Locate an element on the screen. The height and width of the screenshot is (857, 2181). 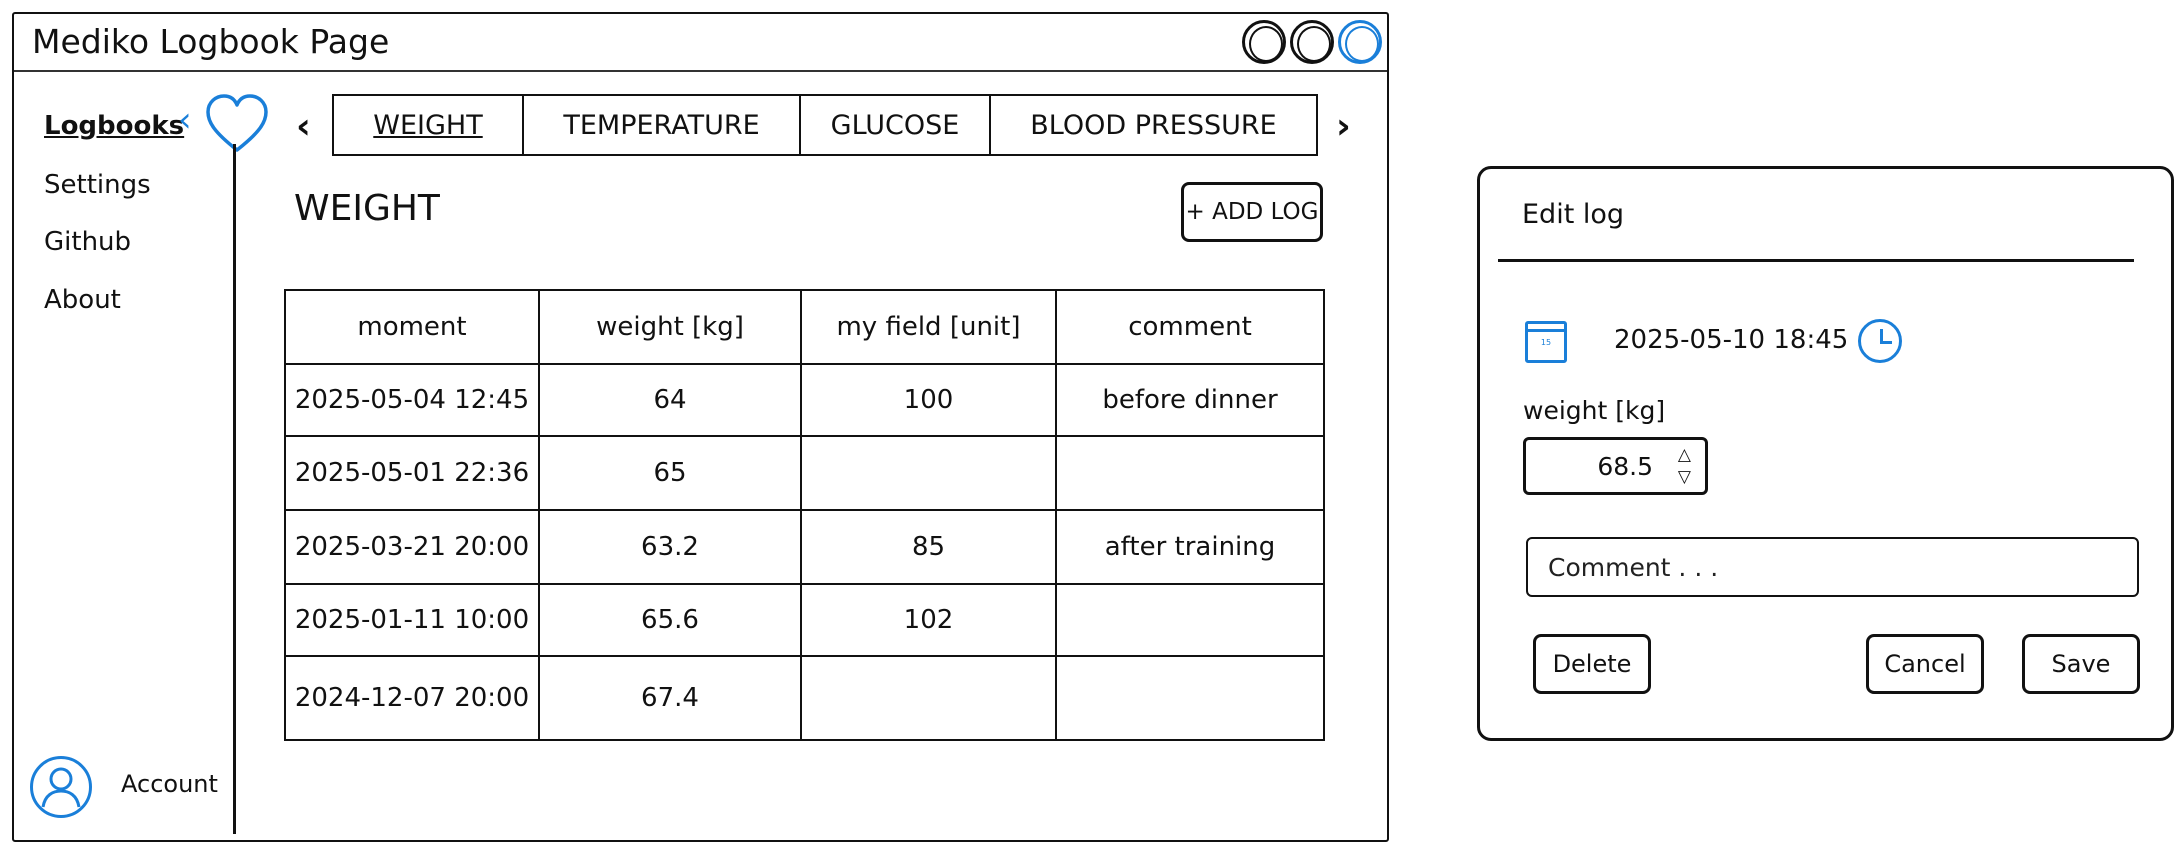
account-label: Account is located at coordinates (169, 784).